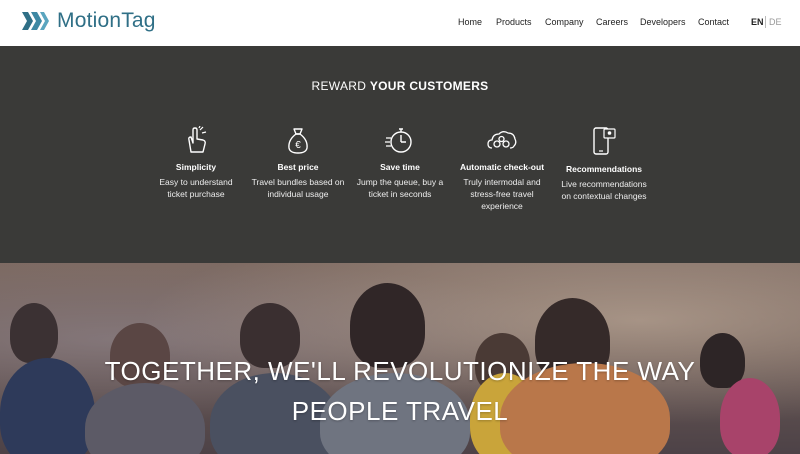 Image resolution: width=800 pixels, height=454 pixels. What do you see at coordinates (713, 22) in the screenshot?
I see `nav-contact: Contact` at bounding box center [713, 22].